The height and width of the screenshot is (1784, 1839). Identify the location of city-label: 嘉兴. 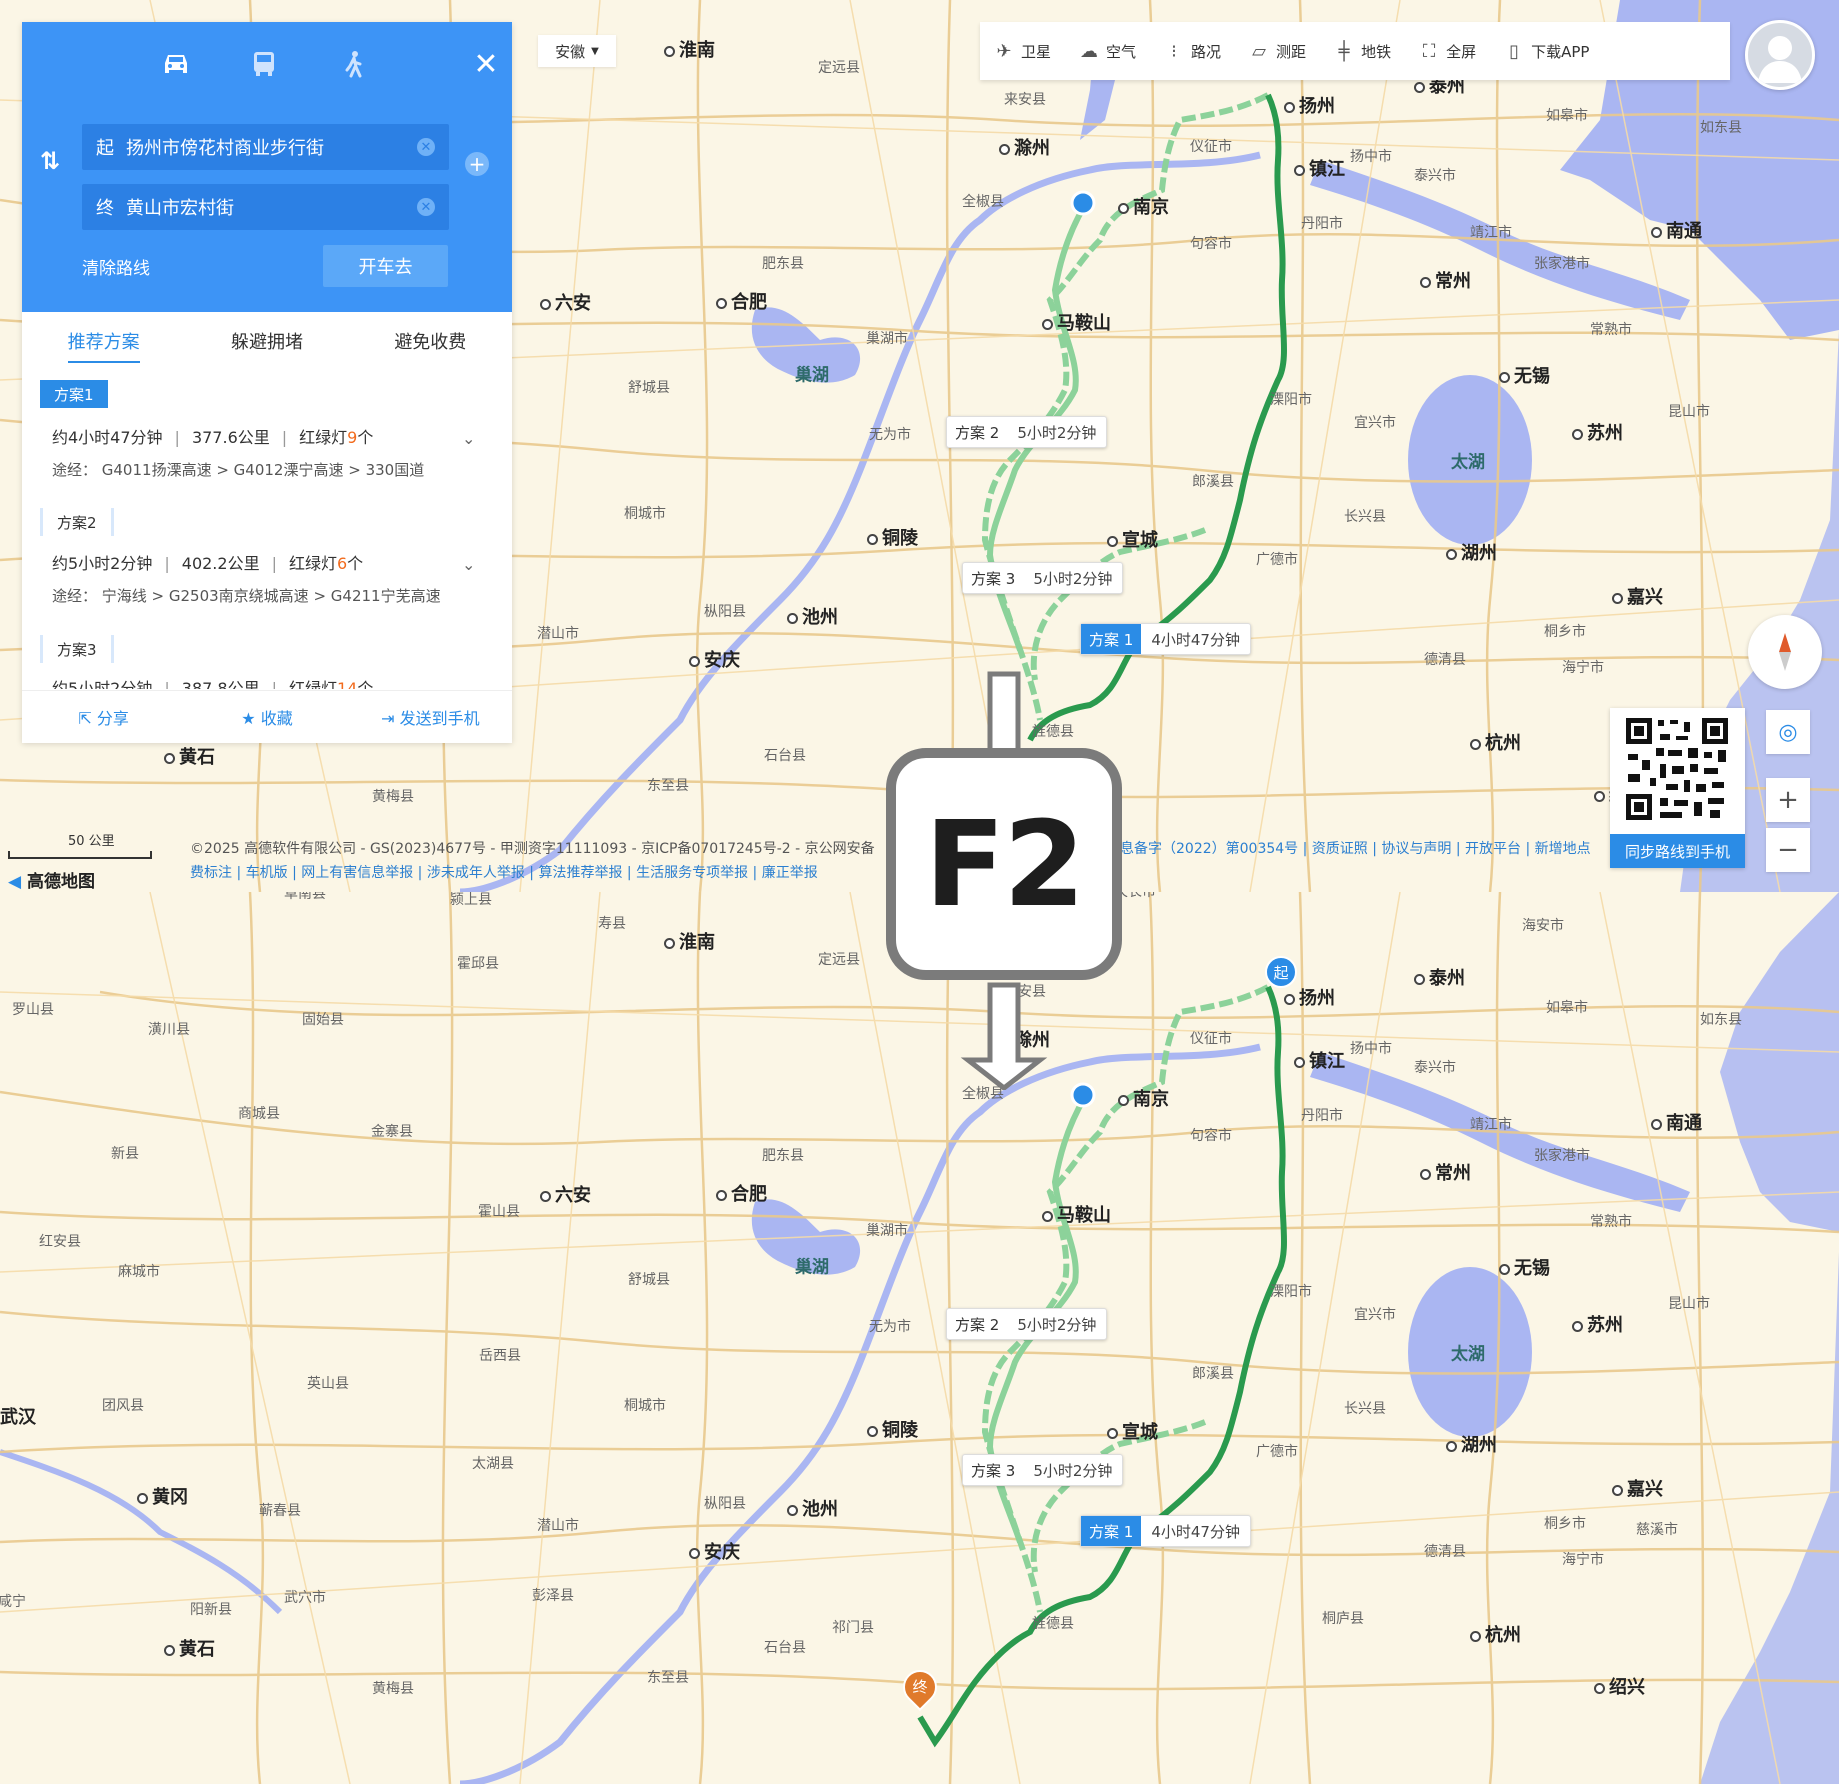
(1637, 1488).